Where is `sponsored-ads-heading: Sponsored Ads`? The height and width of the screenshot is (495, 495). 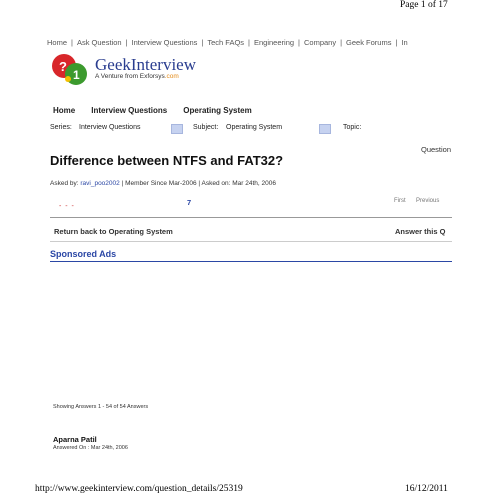 sponsored-ads-heading: Sponsored Ads is located at coordinates (83, 254).